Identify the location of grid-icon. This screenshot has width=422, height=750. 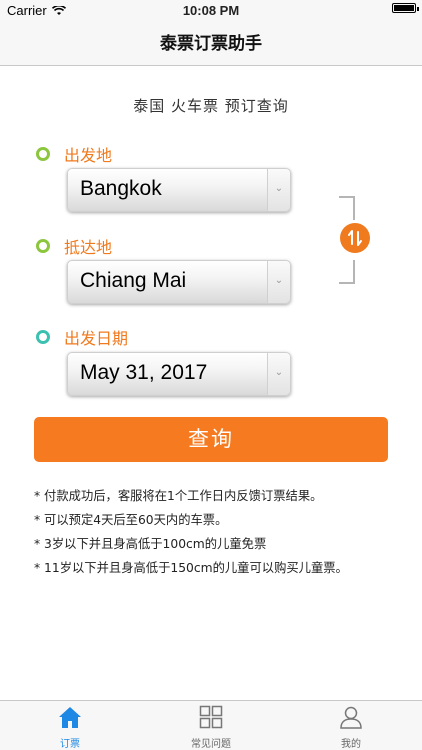
(211, 717).